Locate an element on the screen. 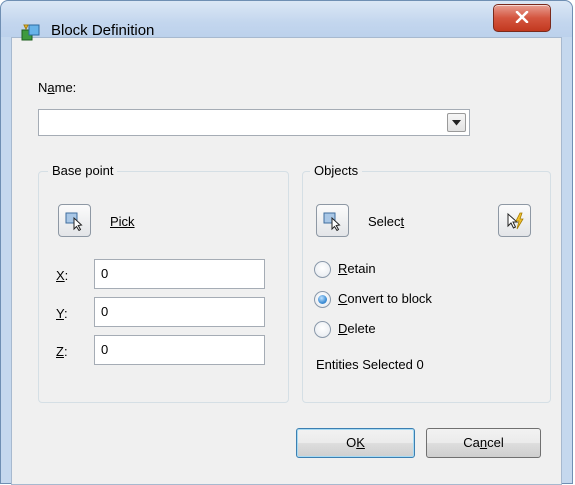 Image resolution: width=575 pixels, height=485 pixels. y-label: Y: is located at coordinates (62, 313).